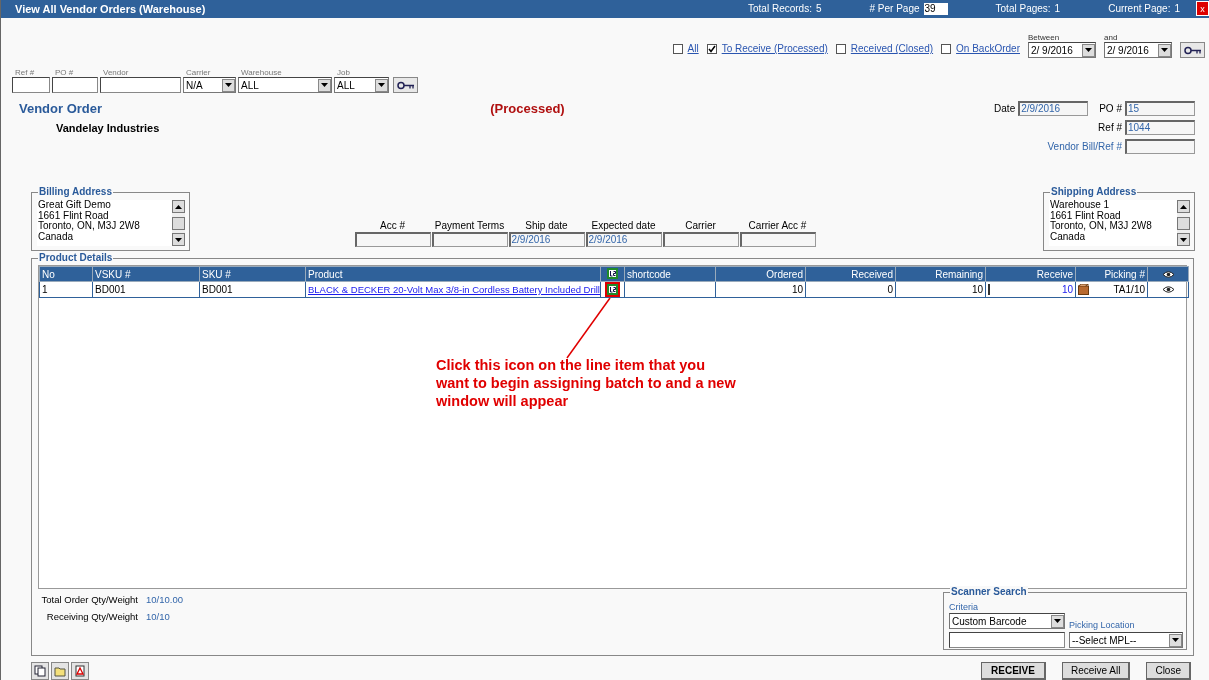  I want to click on window-close-button: x, so click(1202, 9).